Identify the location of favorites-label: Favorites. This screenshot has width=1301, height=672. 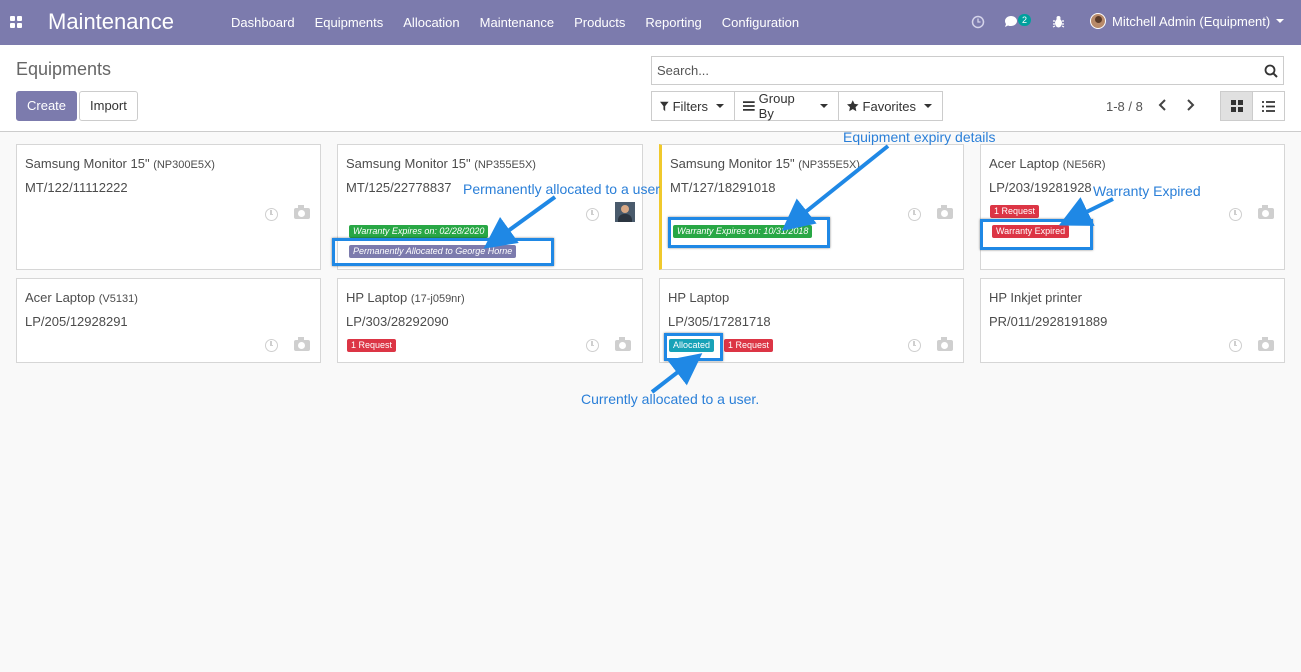
(889, 106).